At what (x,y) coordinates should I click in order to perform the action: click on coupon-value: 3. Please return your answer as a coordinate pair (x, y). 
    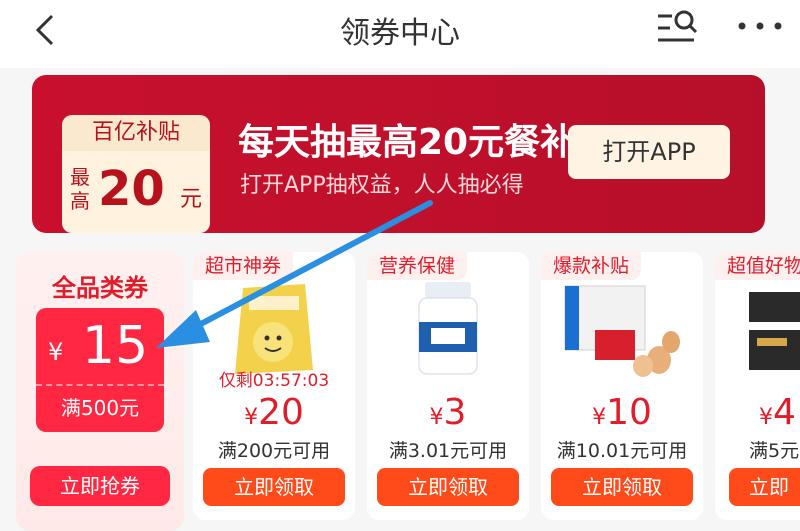
    Looking at the image, I should click on (455, 412).